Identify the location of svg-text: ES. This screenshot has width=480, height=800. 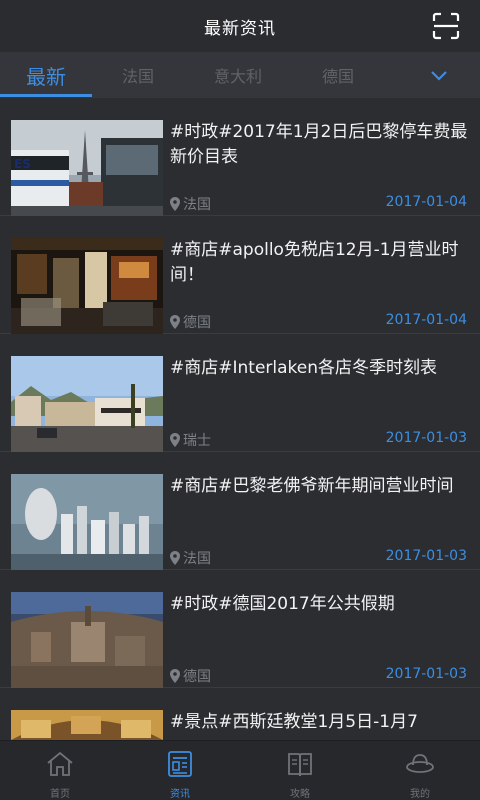
(22, 164).